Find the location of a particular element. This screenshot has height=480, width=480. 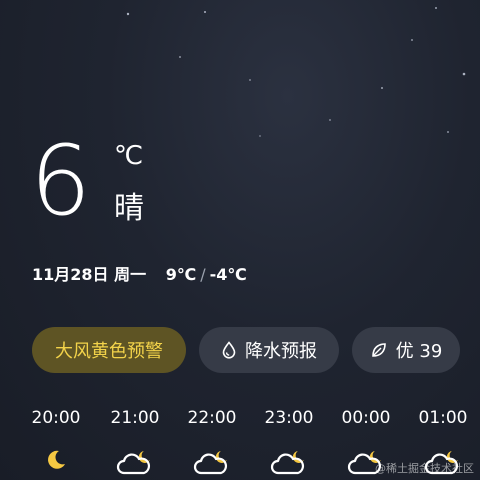

wind-warning-label: 大风黄色预警 is located at coordinates (109, 351).